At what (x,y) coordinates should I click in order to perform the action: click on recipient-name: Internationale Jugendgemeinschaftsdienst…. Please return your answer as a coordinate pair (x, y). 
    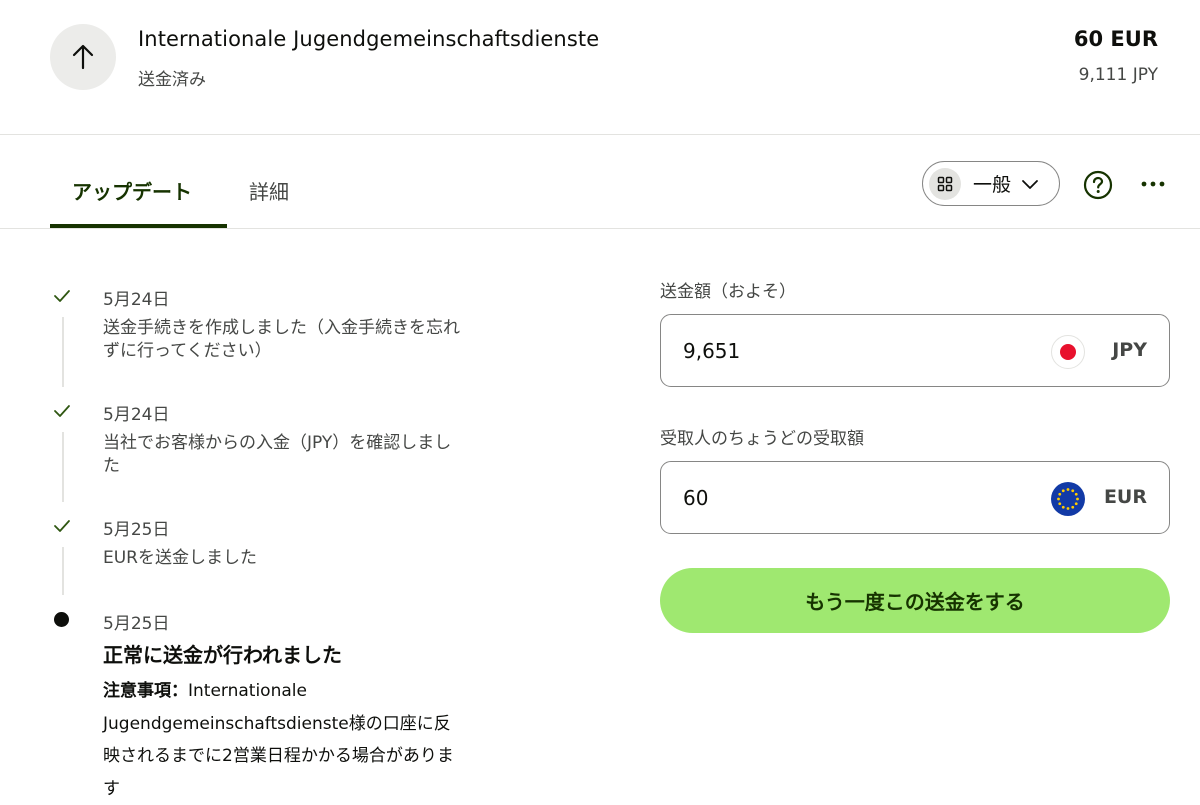
    Looking at the image, I should click on (369, 39).